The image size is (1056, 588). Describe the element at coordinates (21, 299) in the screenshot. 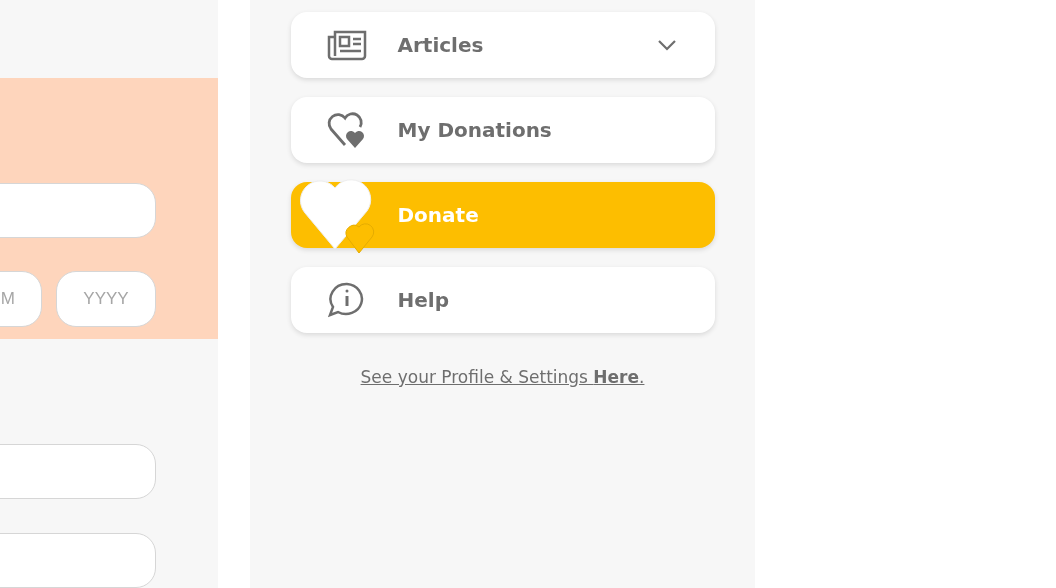

I see `date-field: M` at that location.